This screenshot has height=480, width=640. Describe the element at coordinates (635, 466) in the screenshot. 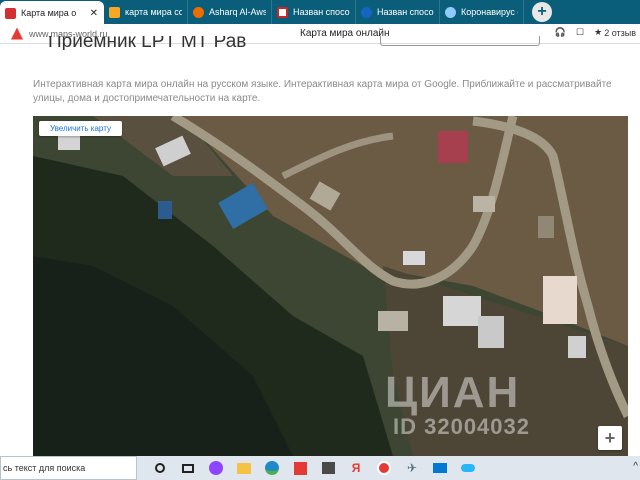

I see `tray-arrow-icon: ^` at that location.